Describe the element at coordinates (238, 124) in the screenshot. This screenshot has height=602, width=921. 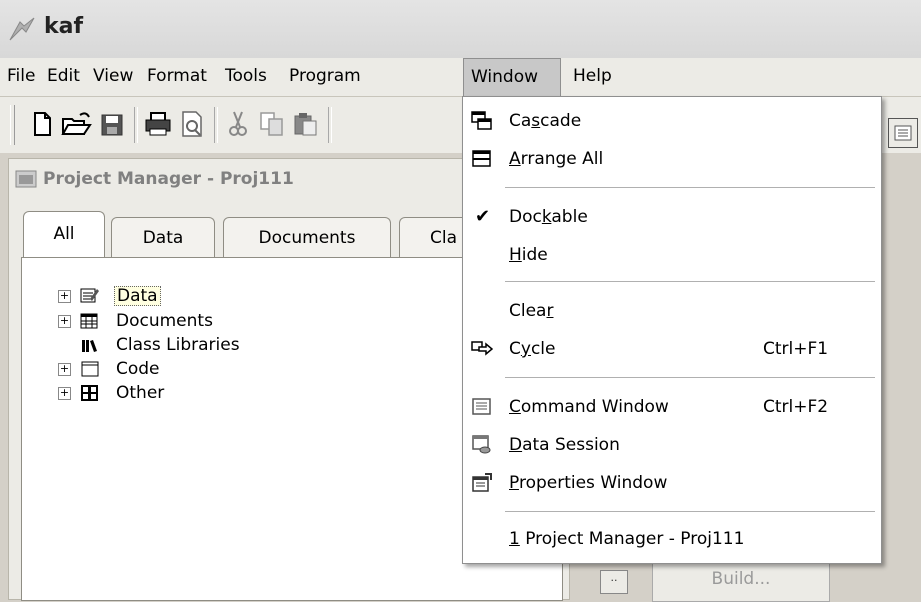
I see `cut-icon` at that location.